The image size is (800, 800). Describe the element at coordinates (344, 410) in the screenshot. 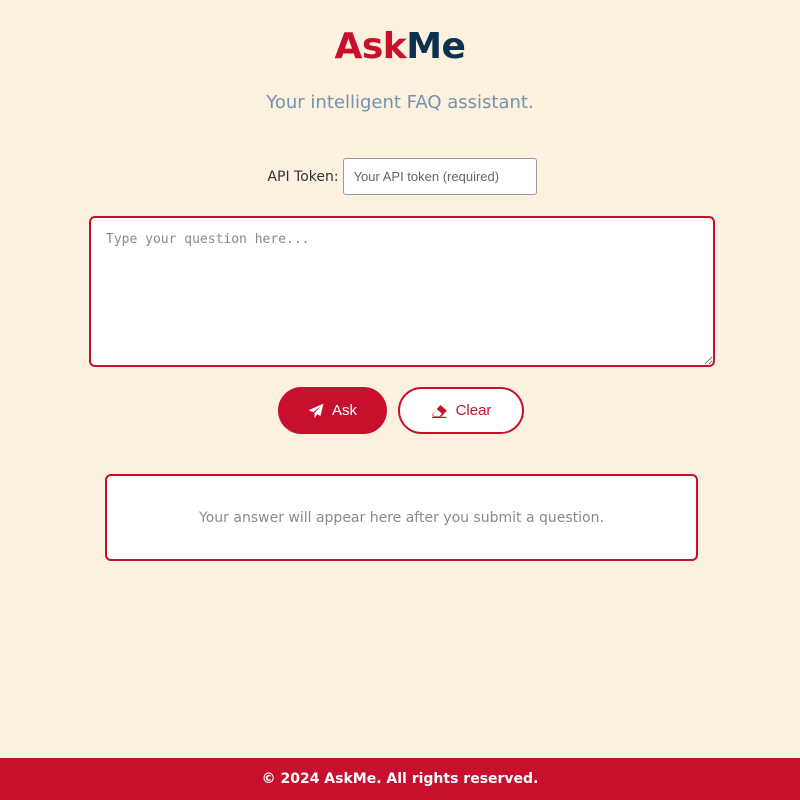

I see `ask-button-label: Ask` at that location.